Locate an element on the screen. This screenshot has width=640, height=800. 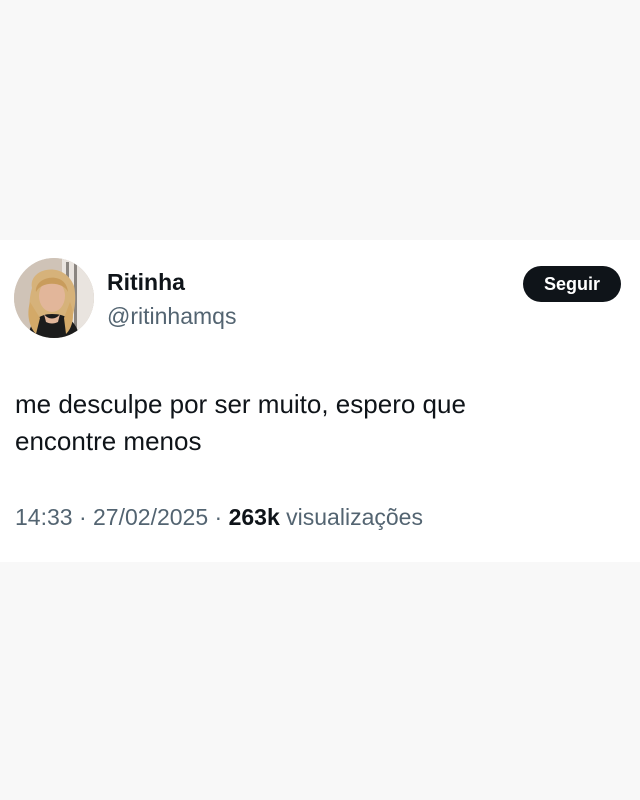
tweet-text-line: encontre menos is located at coordinates (108, 441).